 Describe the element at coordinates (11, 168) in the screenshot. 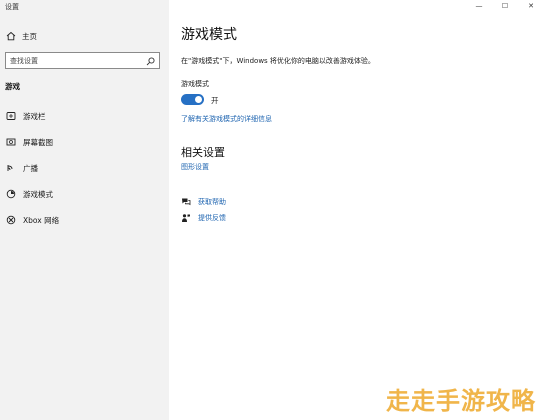

I see `broadcast-icon` at that location.